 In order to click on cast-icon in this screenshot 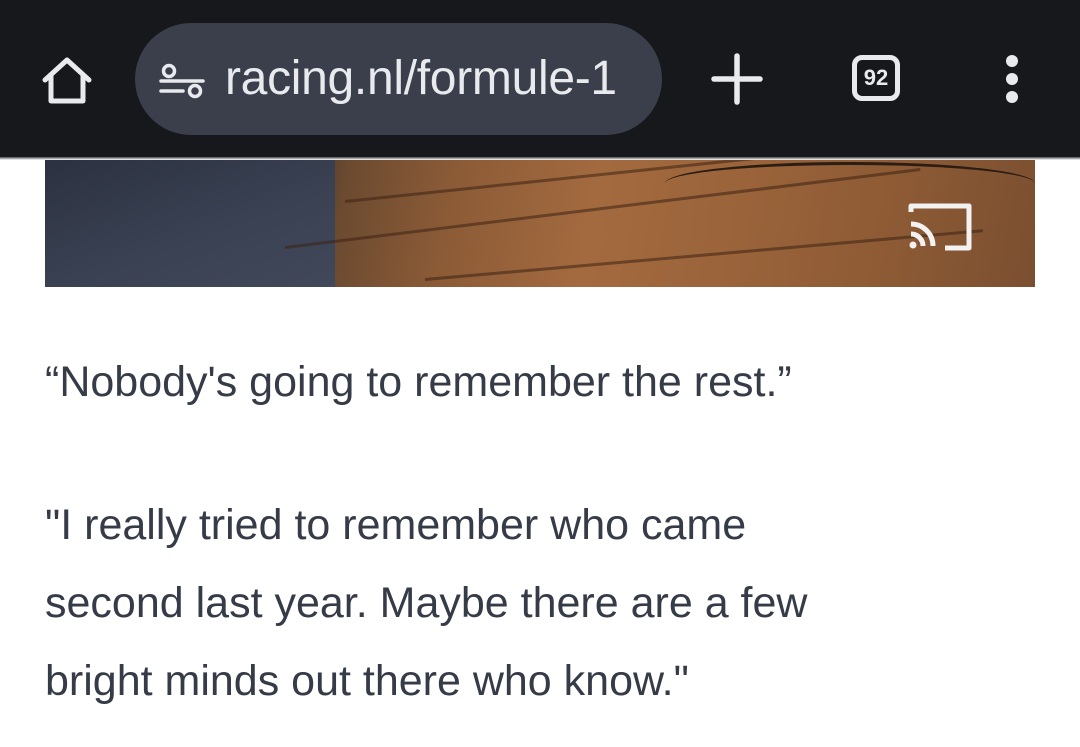, I will do `click(940, 226)`.